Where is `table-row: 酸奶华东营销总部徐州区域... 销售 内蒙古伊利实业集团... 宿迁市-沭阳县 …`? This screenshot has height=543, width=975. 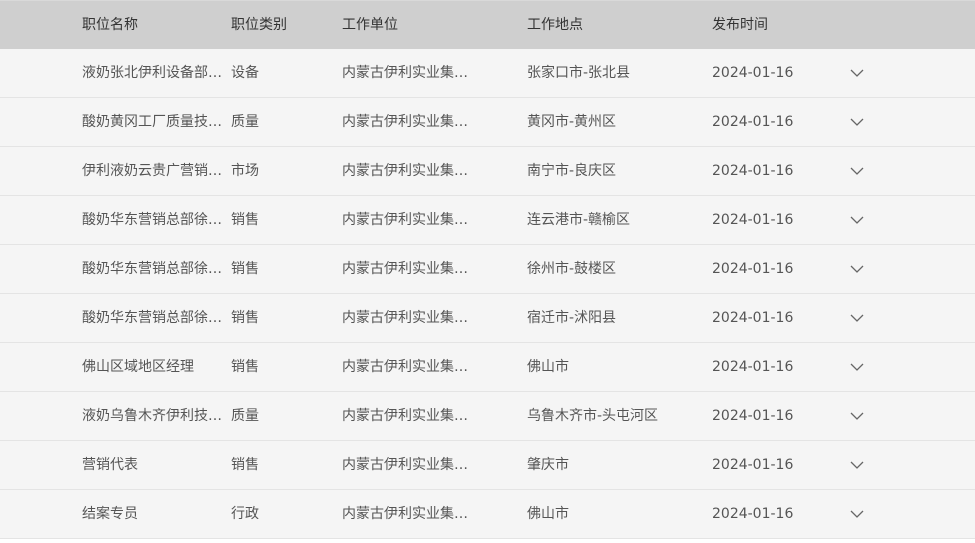
table-row: 酸奶华东营销总部徐州区域... 销售 内蒙古伊利实业集团... 宿迁市-沭阳县 … is located at coordinates (487, 318).